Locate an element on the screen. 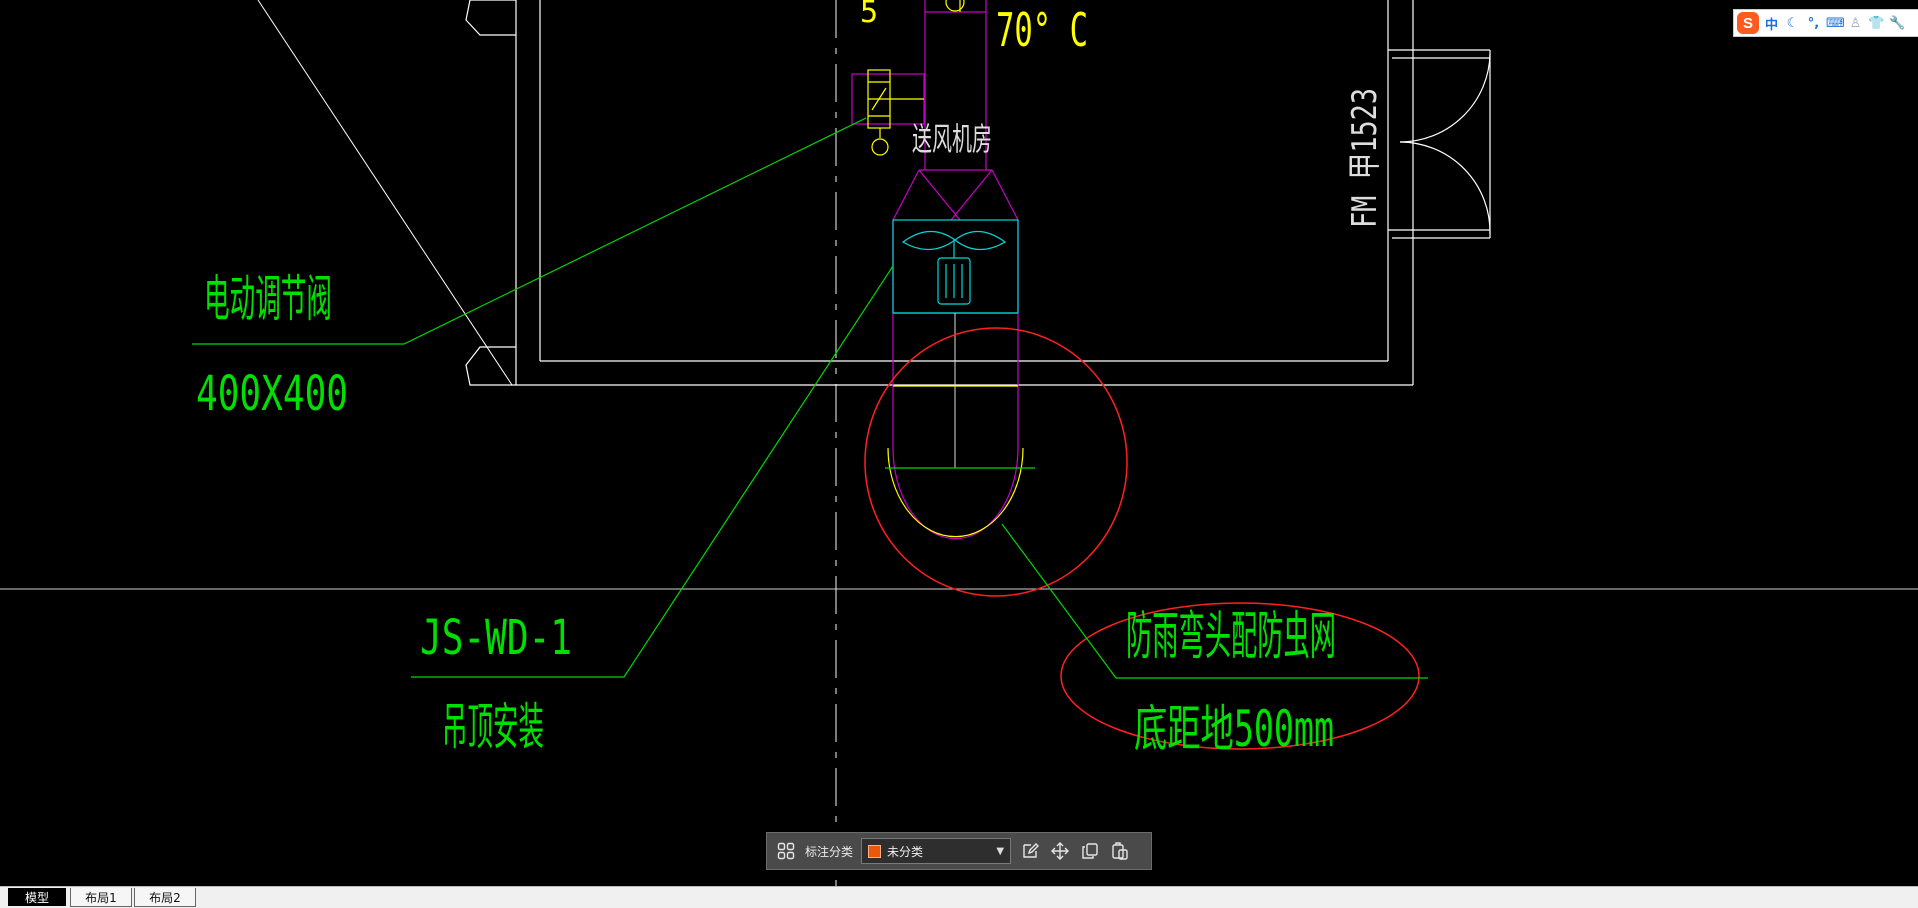 The width and height of the screenshot is (1918, 908). ime-language-toggle: 中 is located at coordinates (1771, 23).